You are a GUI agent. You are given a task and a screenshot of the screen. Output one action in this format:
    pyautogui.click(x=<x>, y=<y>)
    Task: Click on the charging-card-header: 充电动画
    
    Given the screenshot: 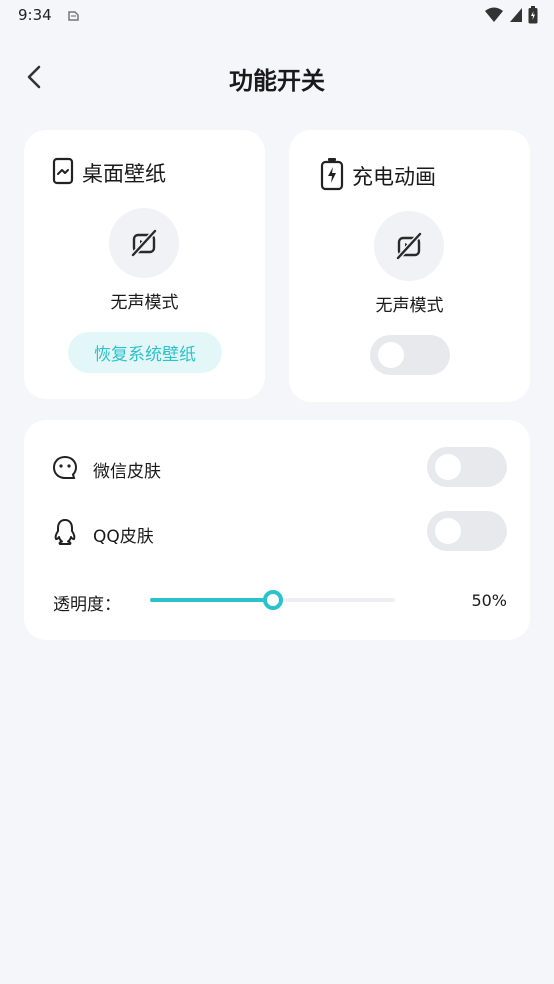 What is the action you would take?
    pyautogui.click(x=378, y=176)
    